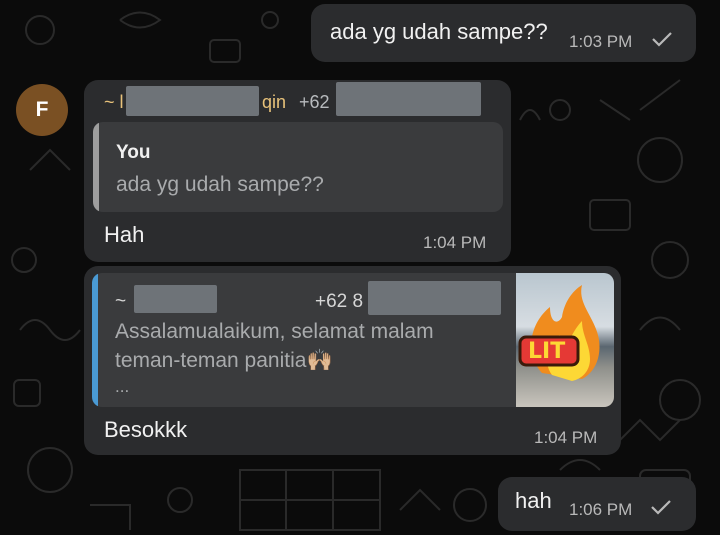 The height and width of the screenshot is (535, 720). Describe the element at coordinates (192, 101) in the screenshot. I see `redacted-sender-name` at that location.